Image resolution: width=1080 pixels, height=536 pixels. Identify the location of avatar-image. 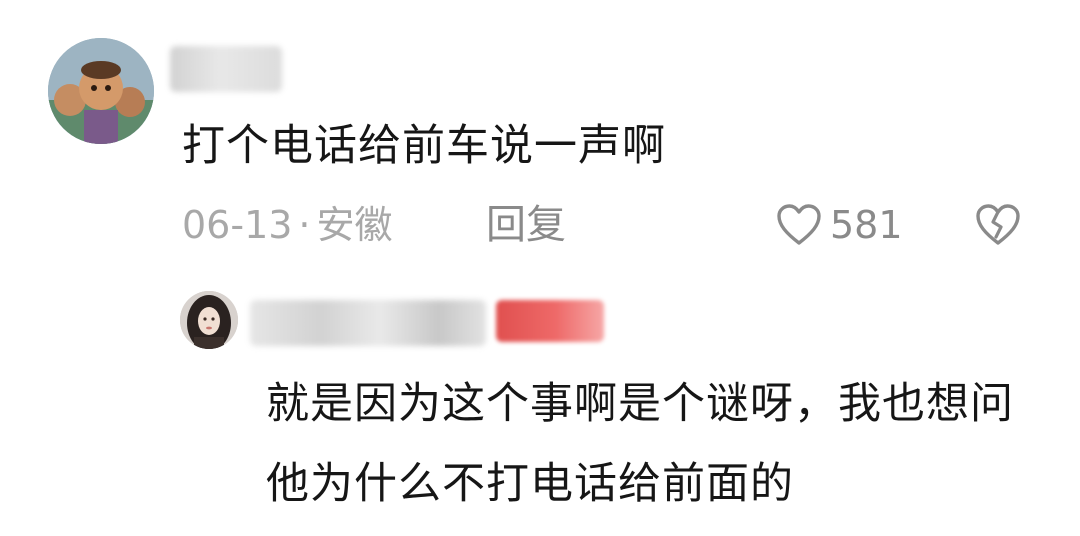
(101, 91).